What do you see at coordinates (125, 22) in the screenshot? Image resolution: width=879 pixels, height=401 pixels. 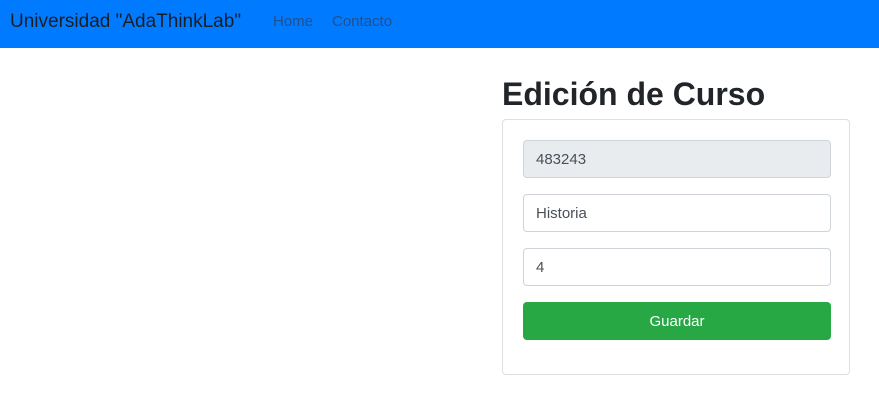 I see `navbar-brand: Universidad "AdaThinkLab"` at bounding box center [125, 22].